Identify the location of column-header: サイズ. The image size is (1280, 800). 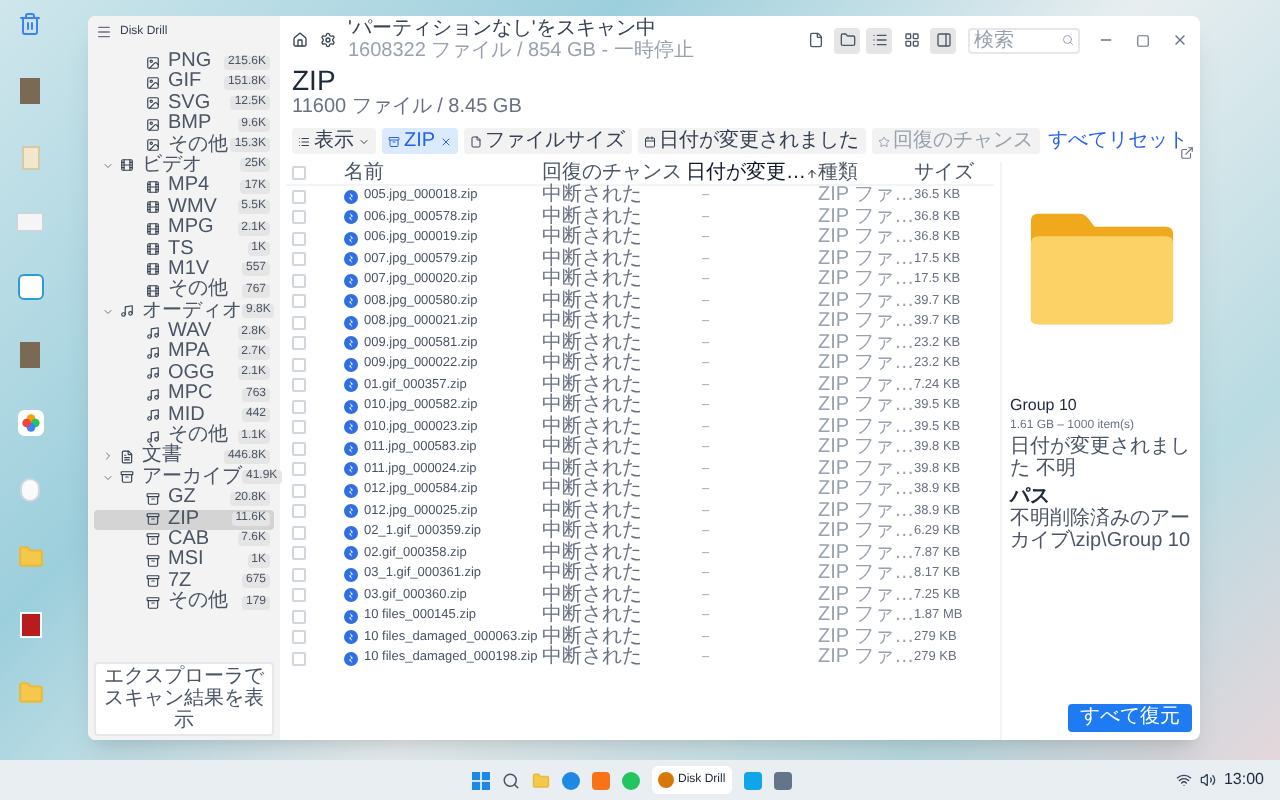
(944, 173).